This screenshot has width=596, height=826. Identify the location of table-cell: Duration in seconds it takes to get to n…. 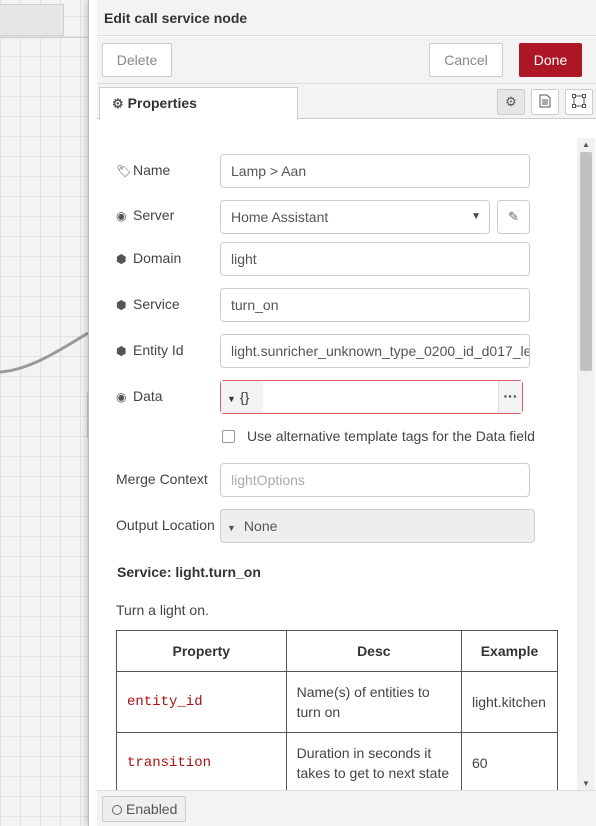
(374, 761).